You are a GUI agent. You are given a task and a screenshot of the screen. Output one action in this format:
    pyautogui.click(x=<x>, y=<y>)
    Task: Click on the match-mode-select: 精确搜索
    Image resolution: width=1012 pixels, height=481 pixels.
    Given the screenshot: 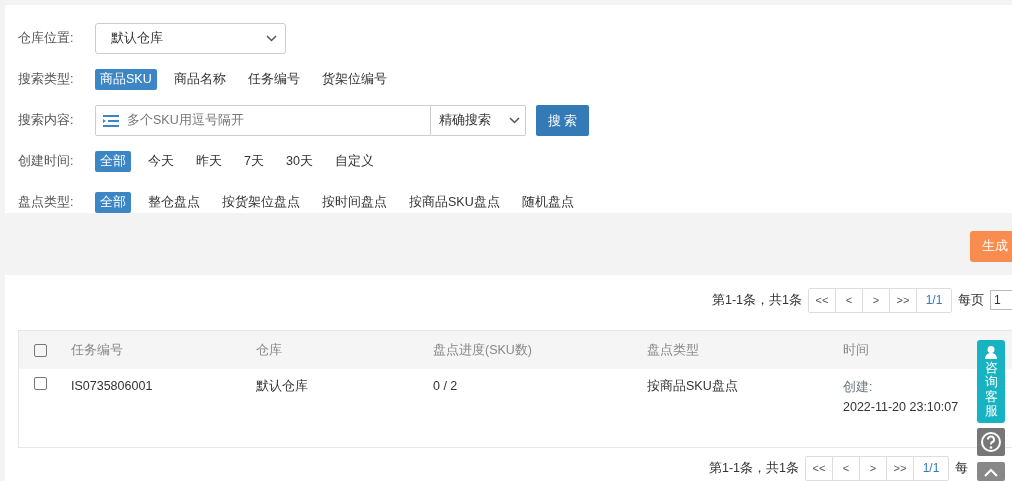 What is the action you would take?
    pyautogui.click(x=478, y=120)
    